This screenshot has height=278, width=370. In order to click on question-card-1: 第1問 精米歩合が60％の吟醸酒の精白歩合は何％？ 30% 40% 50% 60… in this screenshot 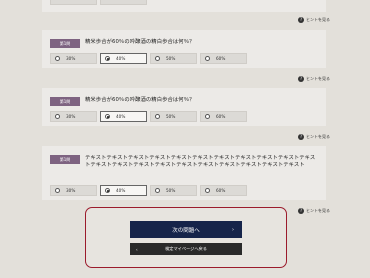, I will do `click(184, 49)`.